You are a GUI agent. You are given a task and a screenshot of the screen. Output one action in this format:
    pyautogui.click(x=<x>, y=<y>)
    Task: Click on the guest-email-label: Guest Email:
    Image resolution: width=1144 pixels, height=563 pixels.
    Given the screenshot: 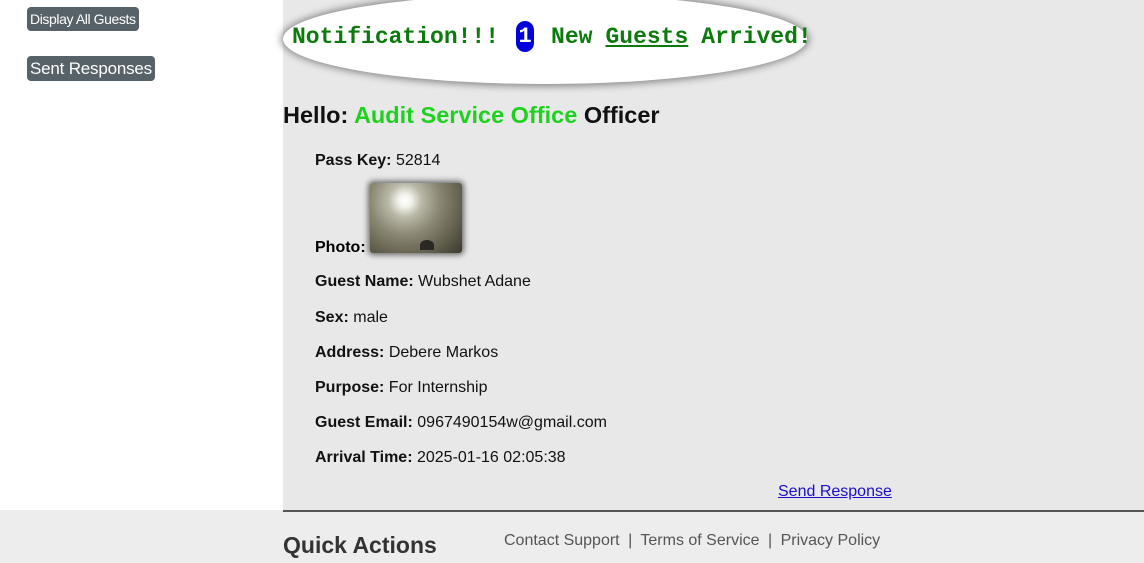 What is the action you would take?
    pyautogui.click(x=364, y=422)
    